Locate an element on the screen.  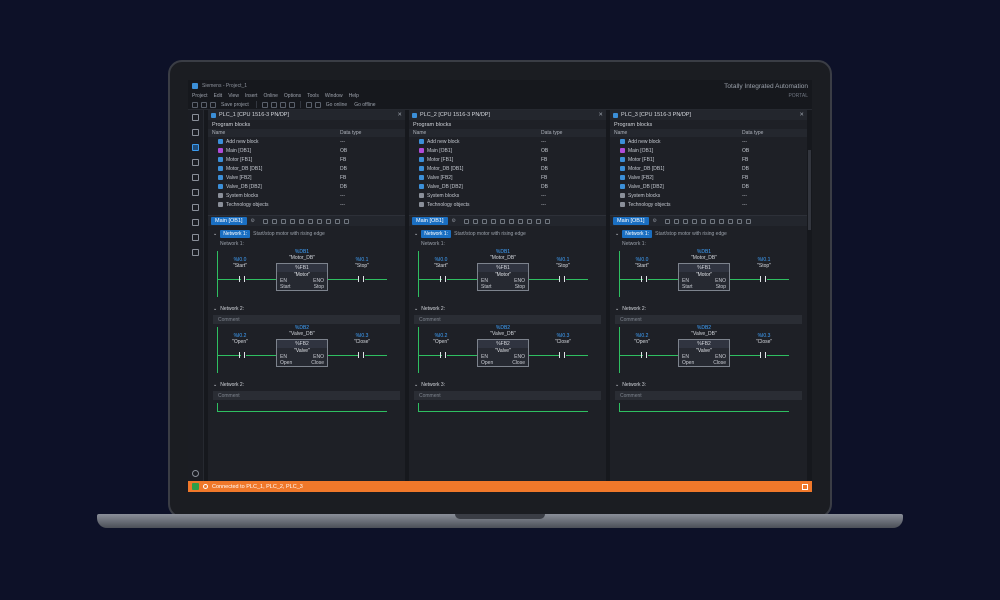
network-view-icon is located at coordinates (195, 132).